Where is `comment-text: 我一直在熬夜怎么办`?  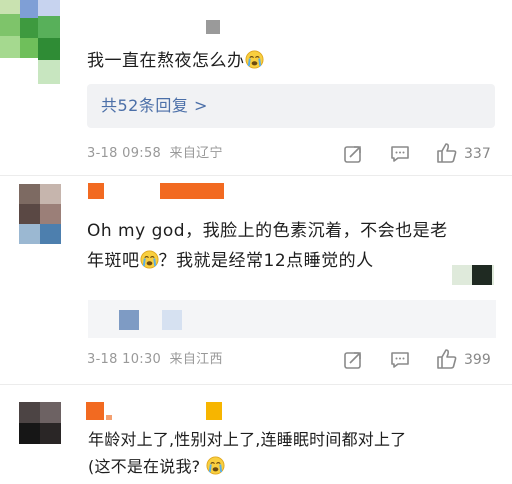
comment-text: 我一直在熬夜怎么办 is located at coordinates (175, 61).